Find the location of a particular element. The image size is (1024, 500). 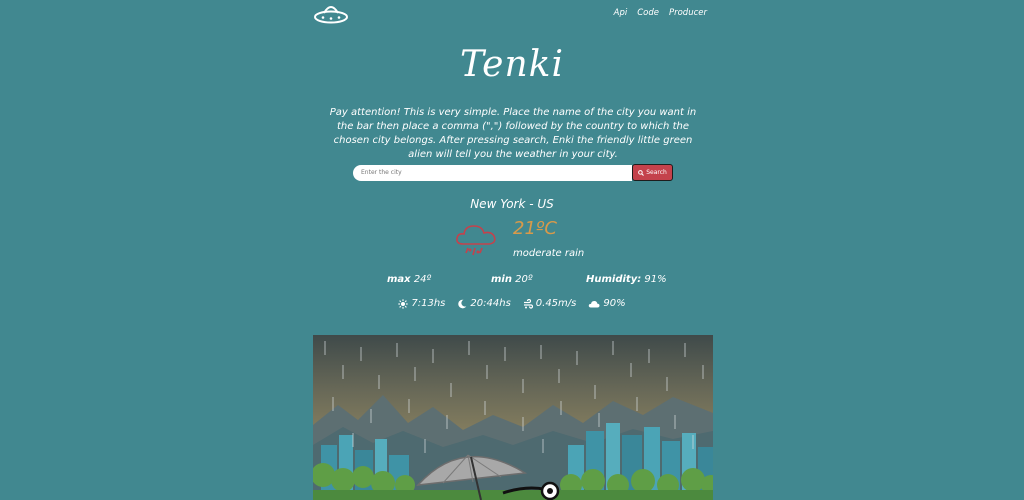

nav-links: Api Code Producer is located at coordinates (660, 13).